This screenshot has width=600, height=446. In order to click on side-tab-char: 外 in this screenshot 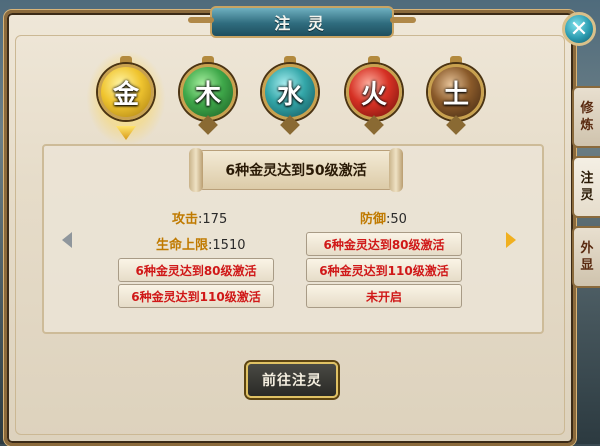, I will do `click(587, 248)`.